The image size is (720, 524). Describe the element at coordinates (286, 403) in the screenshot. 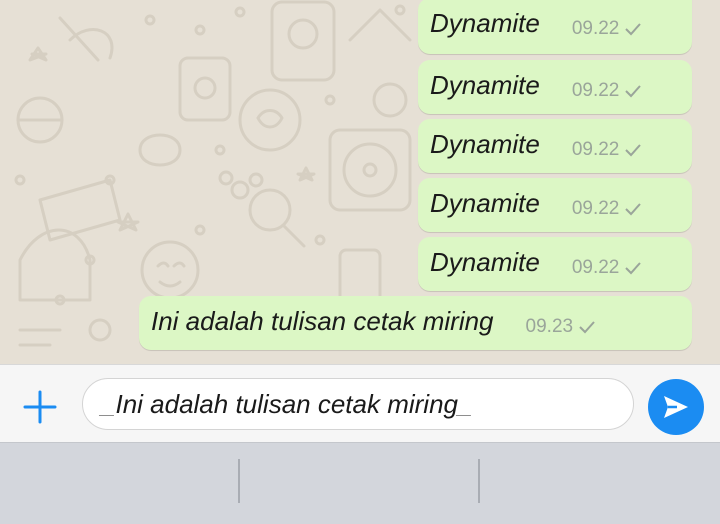

I see `message-input-text: Ini adalah tulisan cetak miring` at that location.